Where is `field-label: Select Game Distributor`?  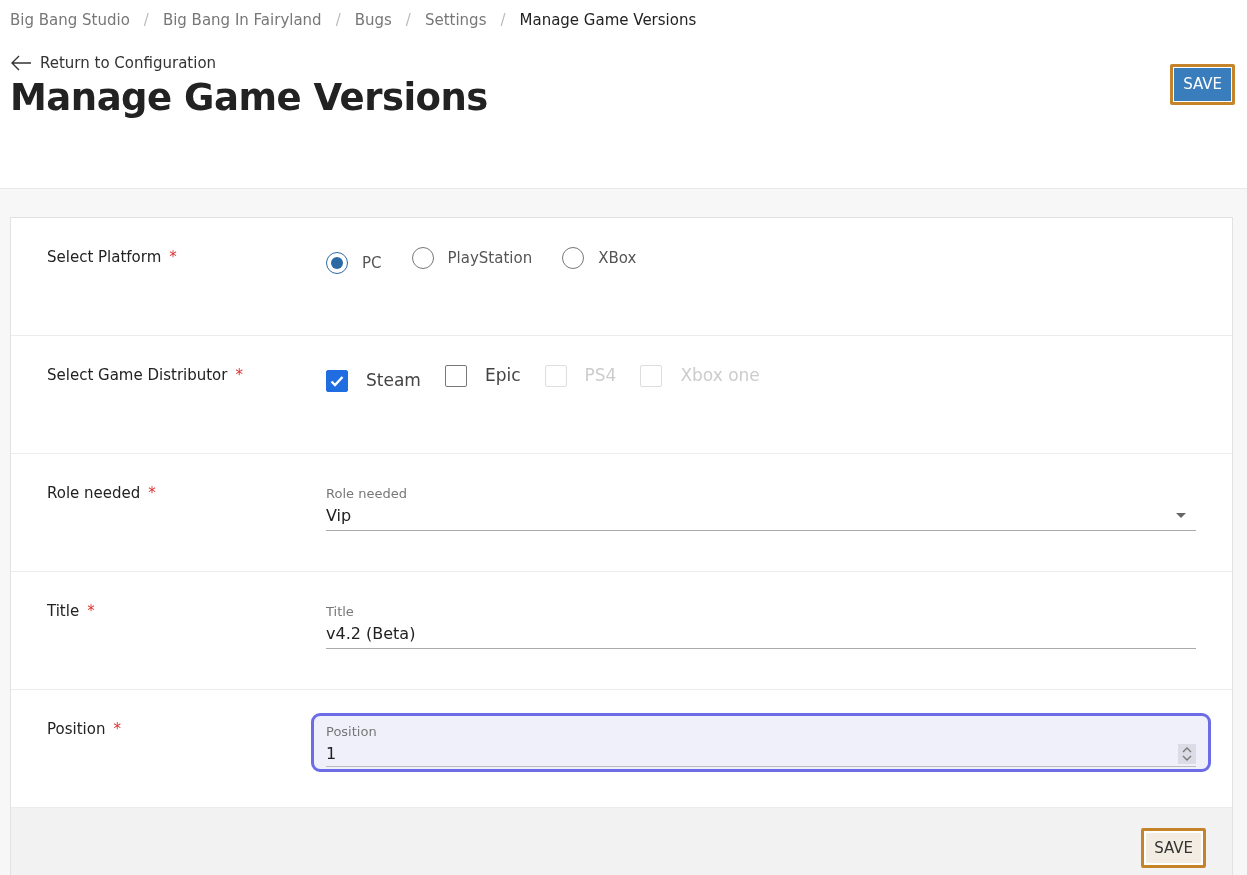
field-label: Select Game Distributor is located at coordinates (137, 375).